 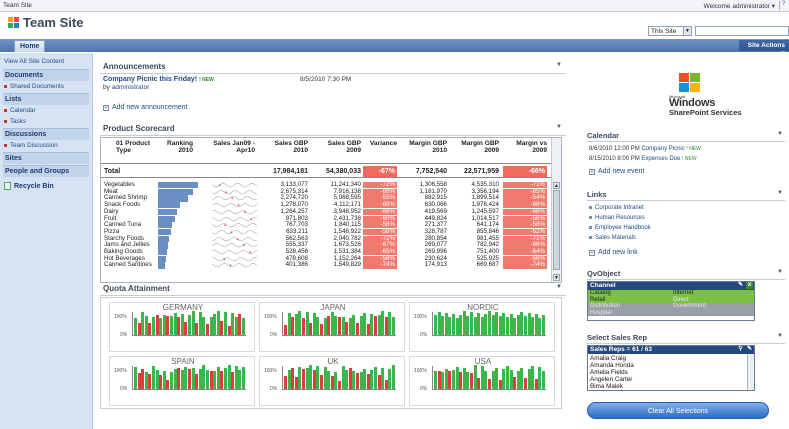 I want to click on sales-rep-option: Bima Malek, so click(x=606, y=386).